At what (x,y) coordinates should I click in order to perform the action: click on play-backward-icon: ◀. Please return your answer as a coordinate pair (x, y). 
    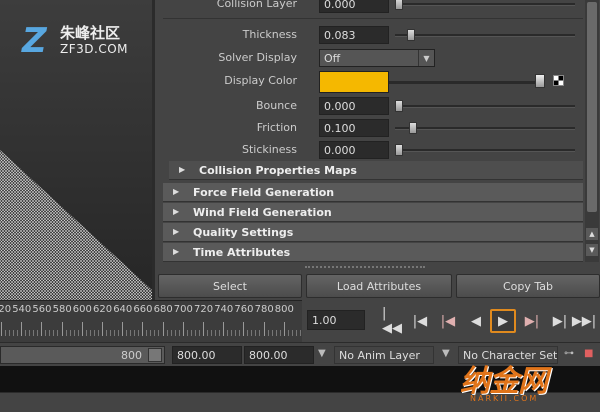
    Looking at the image, I should click on (476, 321).